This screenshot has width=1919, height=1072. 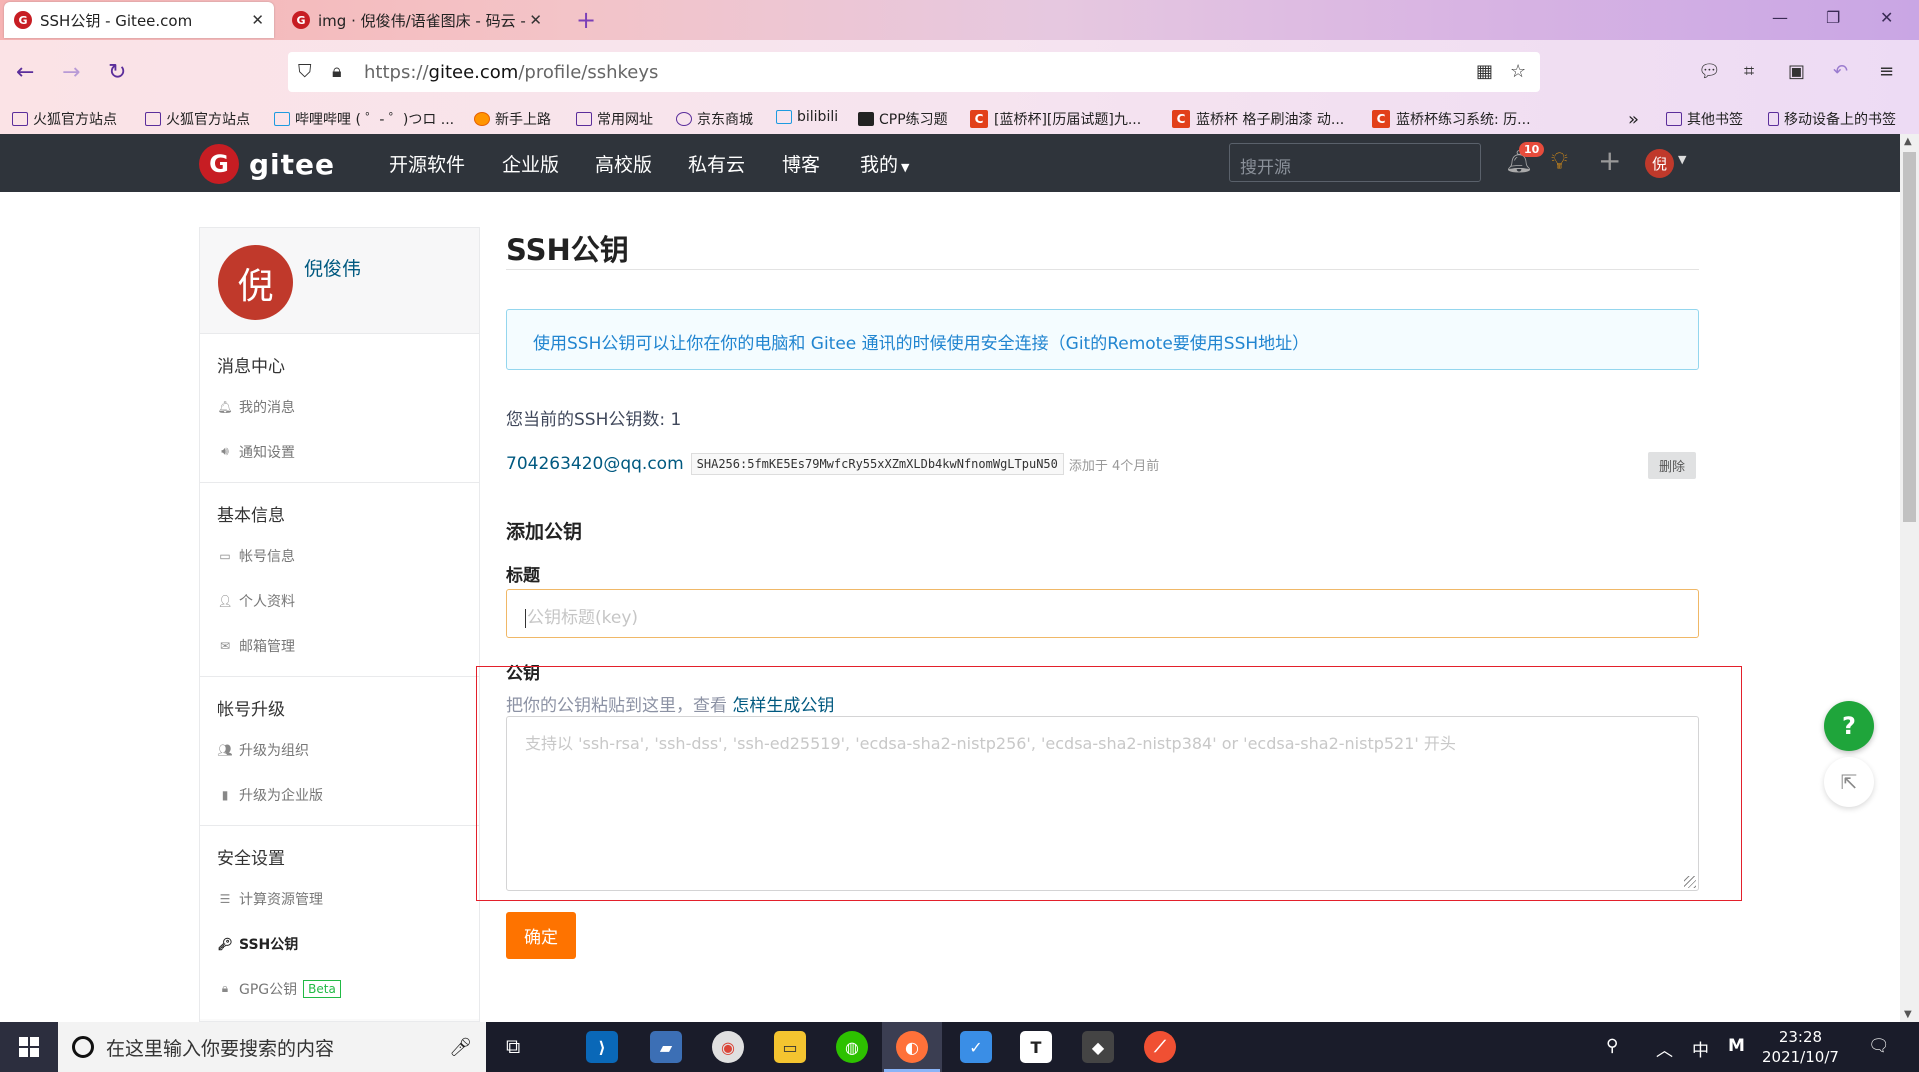 I want to click on sidebar-item-upgrade-org: 👥︎ 升级为组织, so click(x=339, y=749).